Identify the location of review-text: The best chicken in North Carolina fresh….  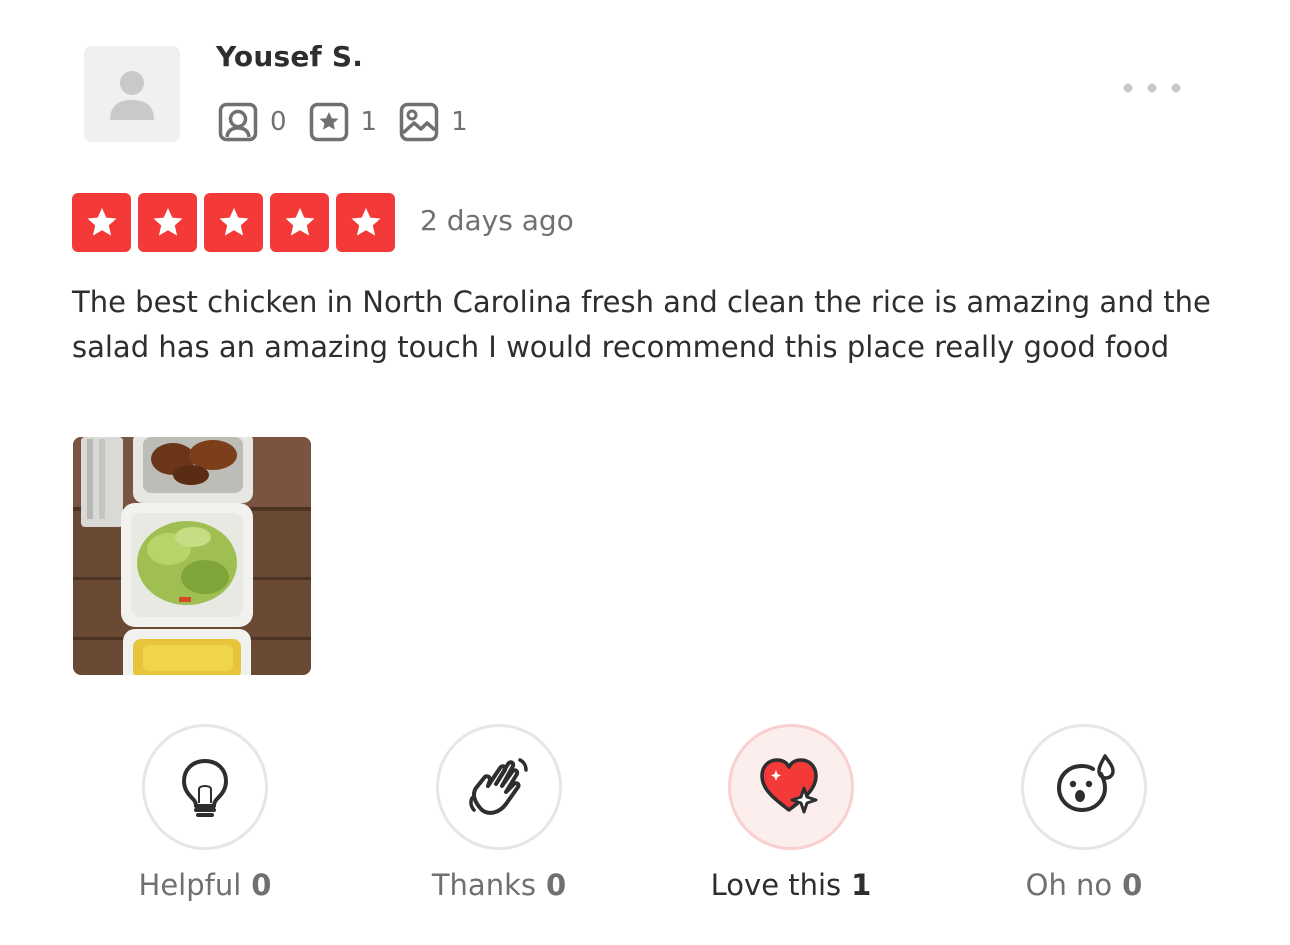
(641, 324).